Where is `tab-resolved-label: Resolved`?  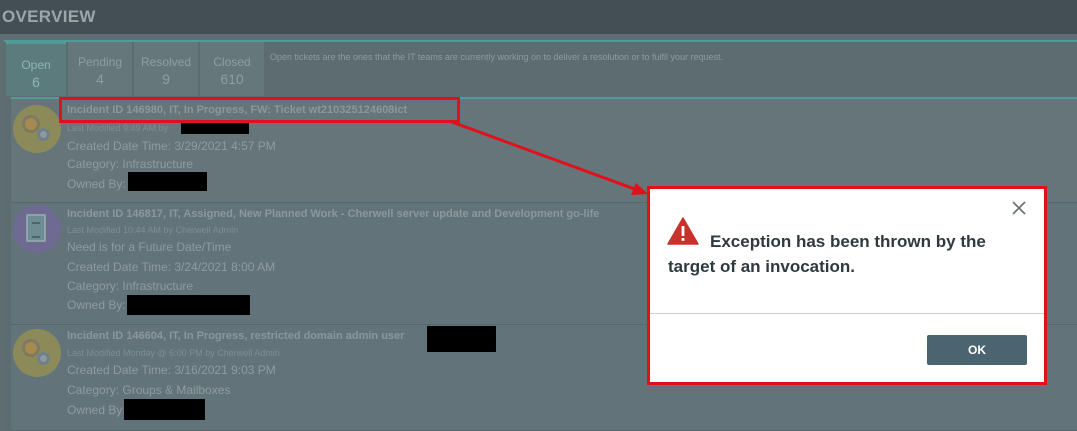
tab-resolved-label: Resolved is located at coordinates (166, 62).